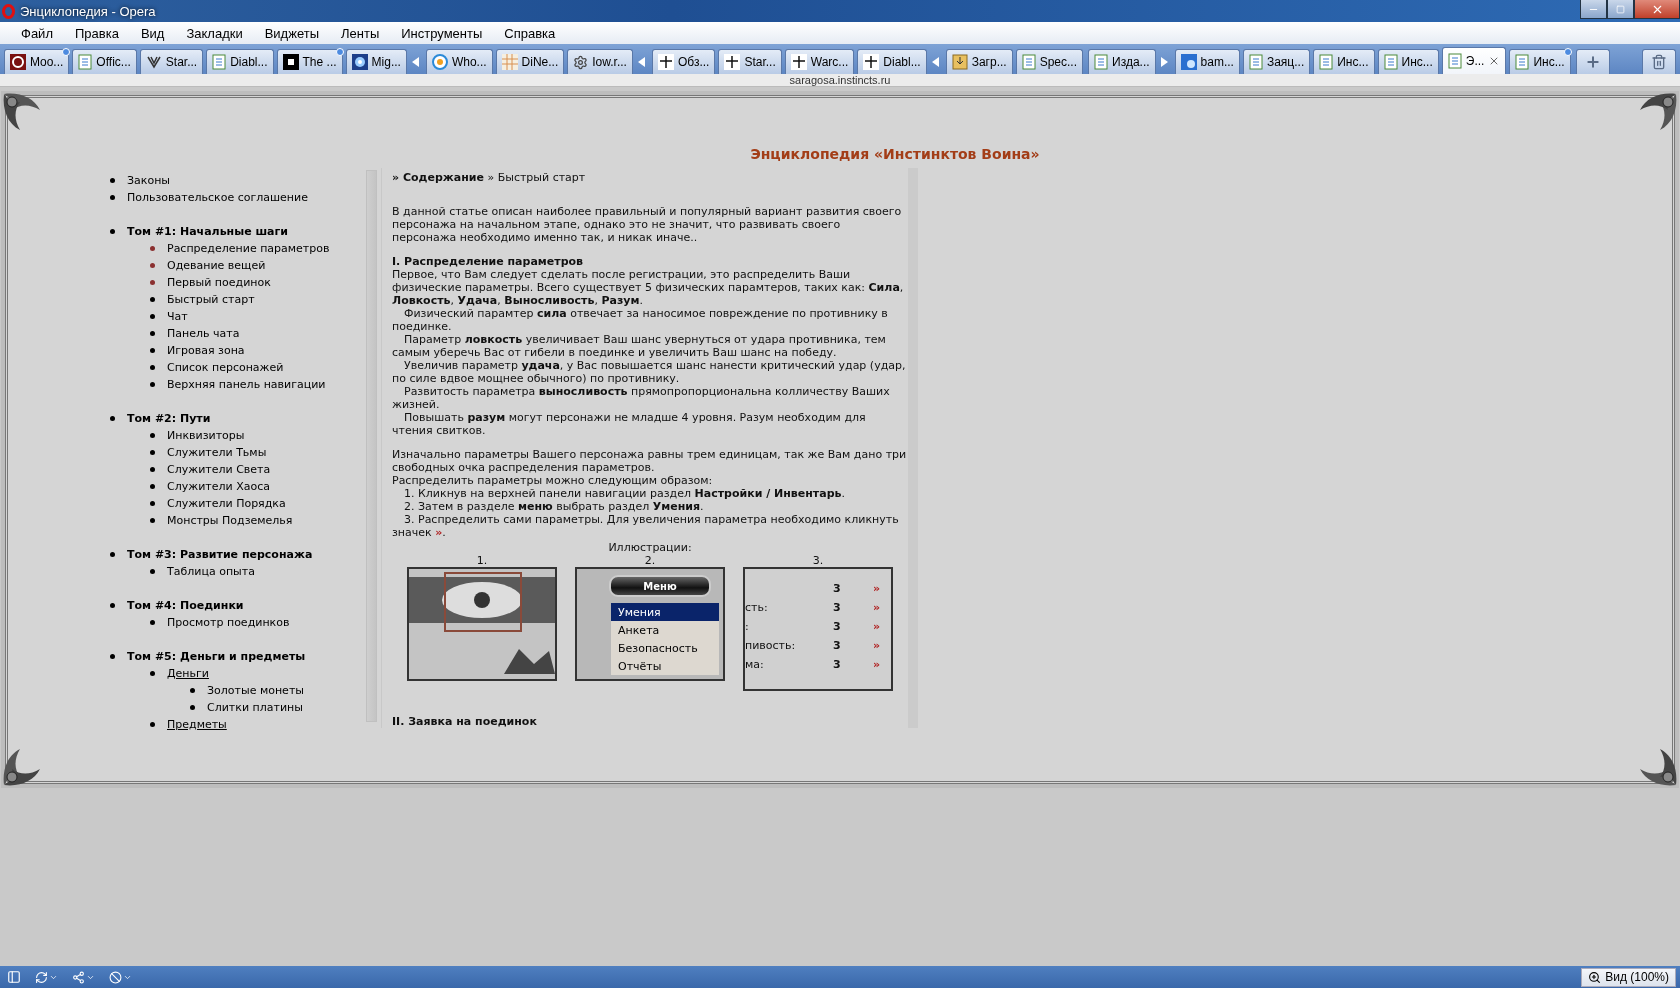  Describe the element at coordinates (554, 506) in the screenshot. I see `paragraph: 2. Затем в разделе меню выбрать раздел Умения.` at that location.